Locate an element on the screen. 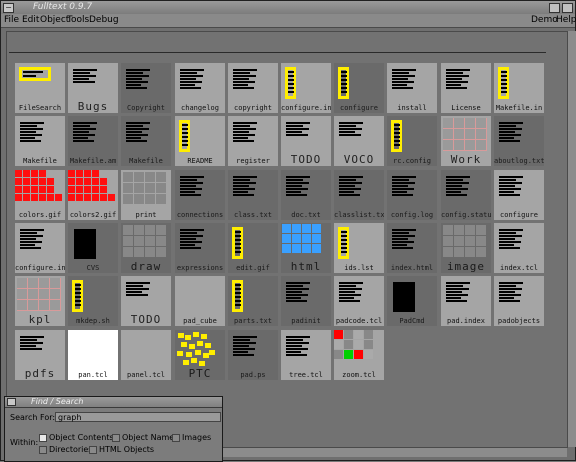  file-tile: Makefile.am is located at coordinates (93, 141).